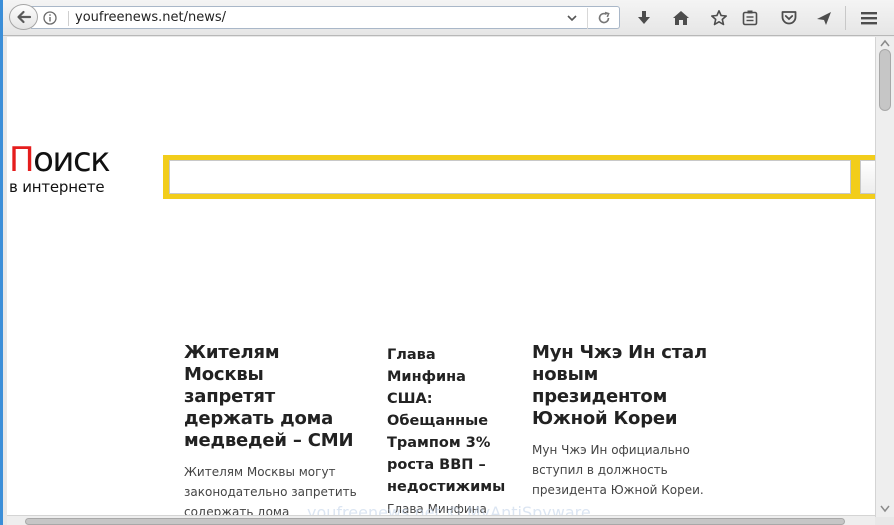 The height and width of the screenshot is (525, 894). I want to click on back-button, so click(23, 17).